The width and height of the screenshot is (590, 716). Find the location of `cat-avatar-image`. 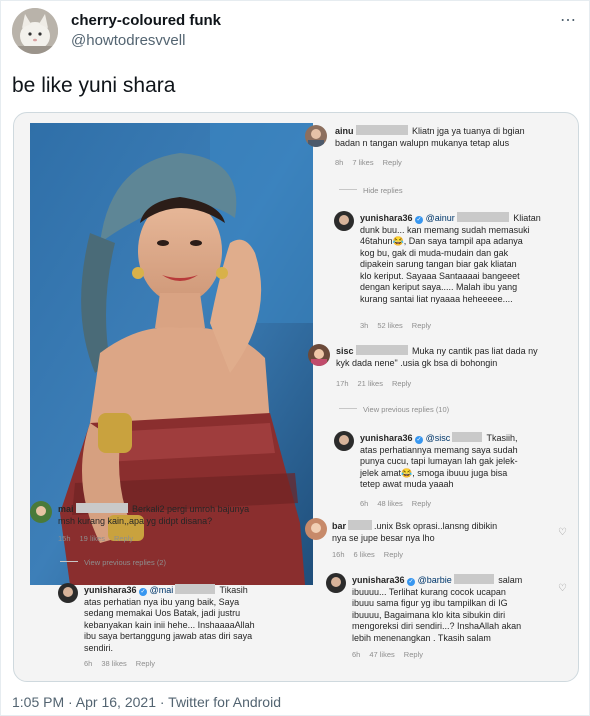

cat-avatar-image is located at coordinates (35, 31).